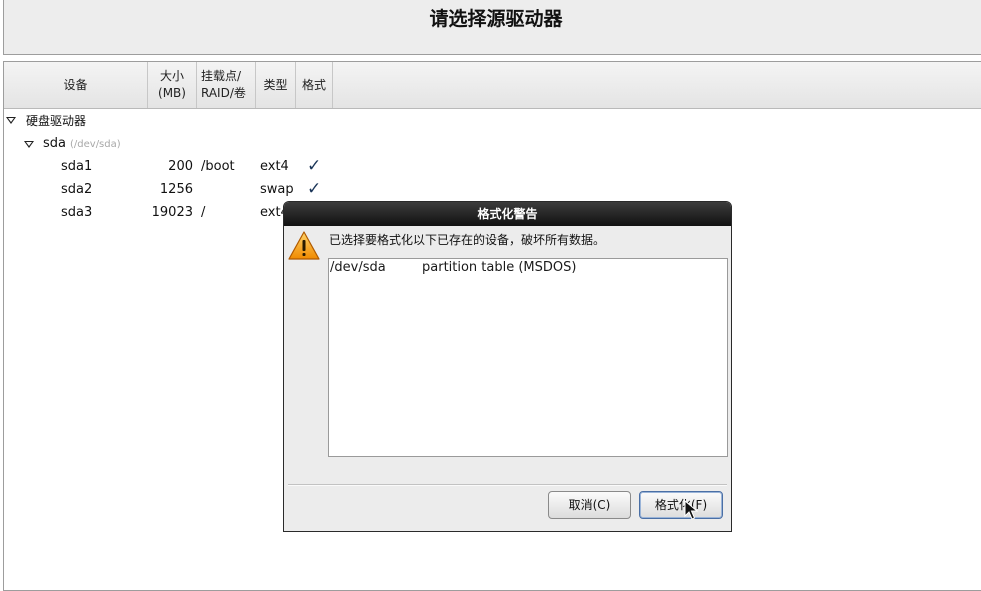 The width and height of the screenshot is (981, 591). What do you see at coordinates (204, 121) in the screenshot?
I see `tree-row-hard-drives: 硬盘驱动器` at bounding box center [204, 121].